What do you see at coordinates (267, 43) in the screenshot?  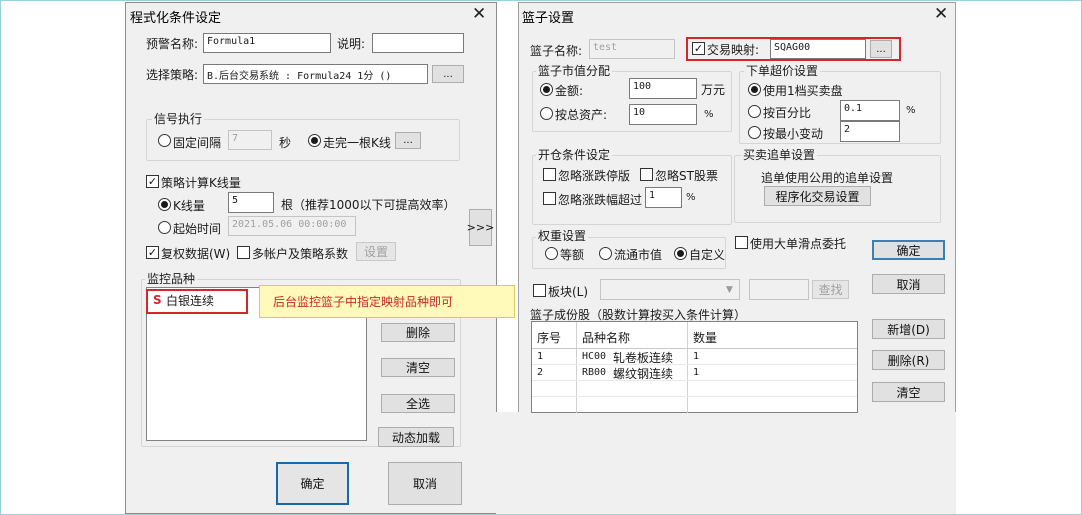 I see `alert-name-input: Formula1` at bounding box center [267, 43].